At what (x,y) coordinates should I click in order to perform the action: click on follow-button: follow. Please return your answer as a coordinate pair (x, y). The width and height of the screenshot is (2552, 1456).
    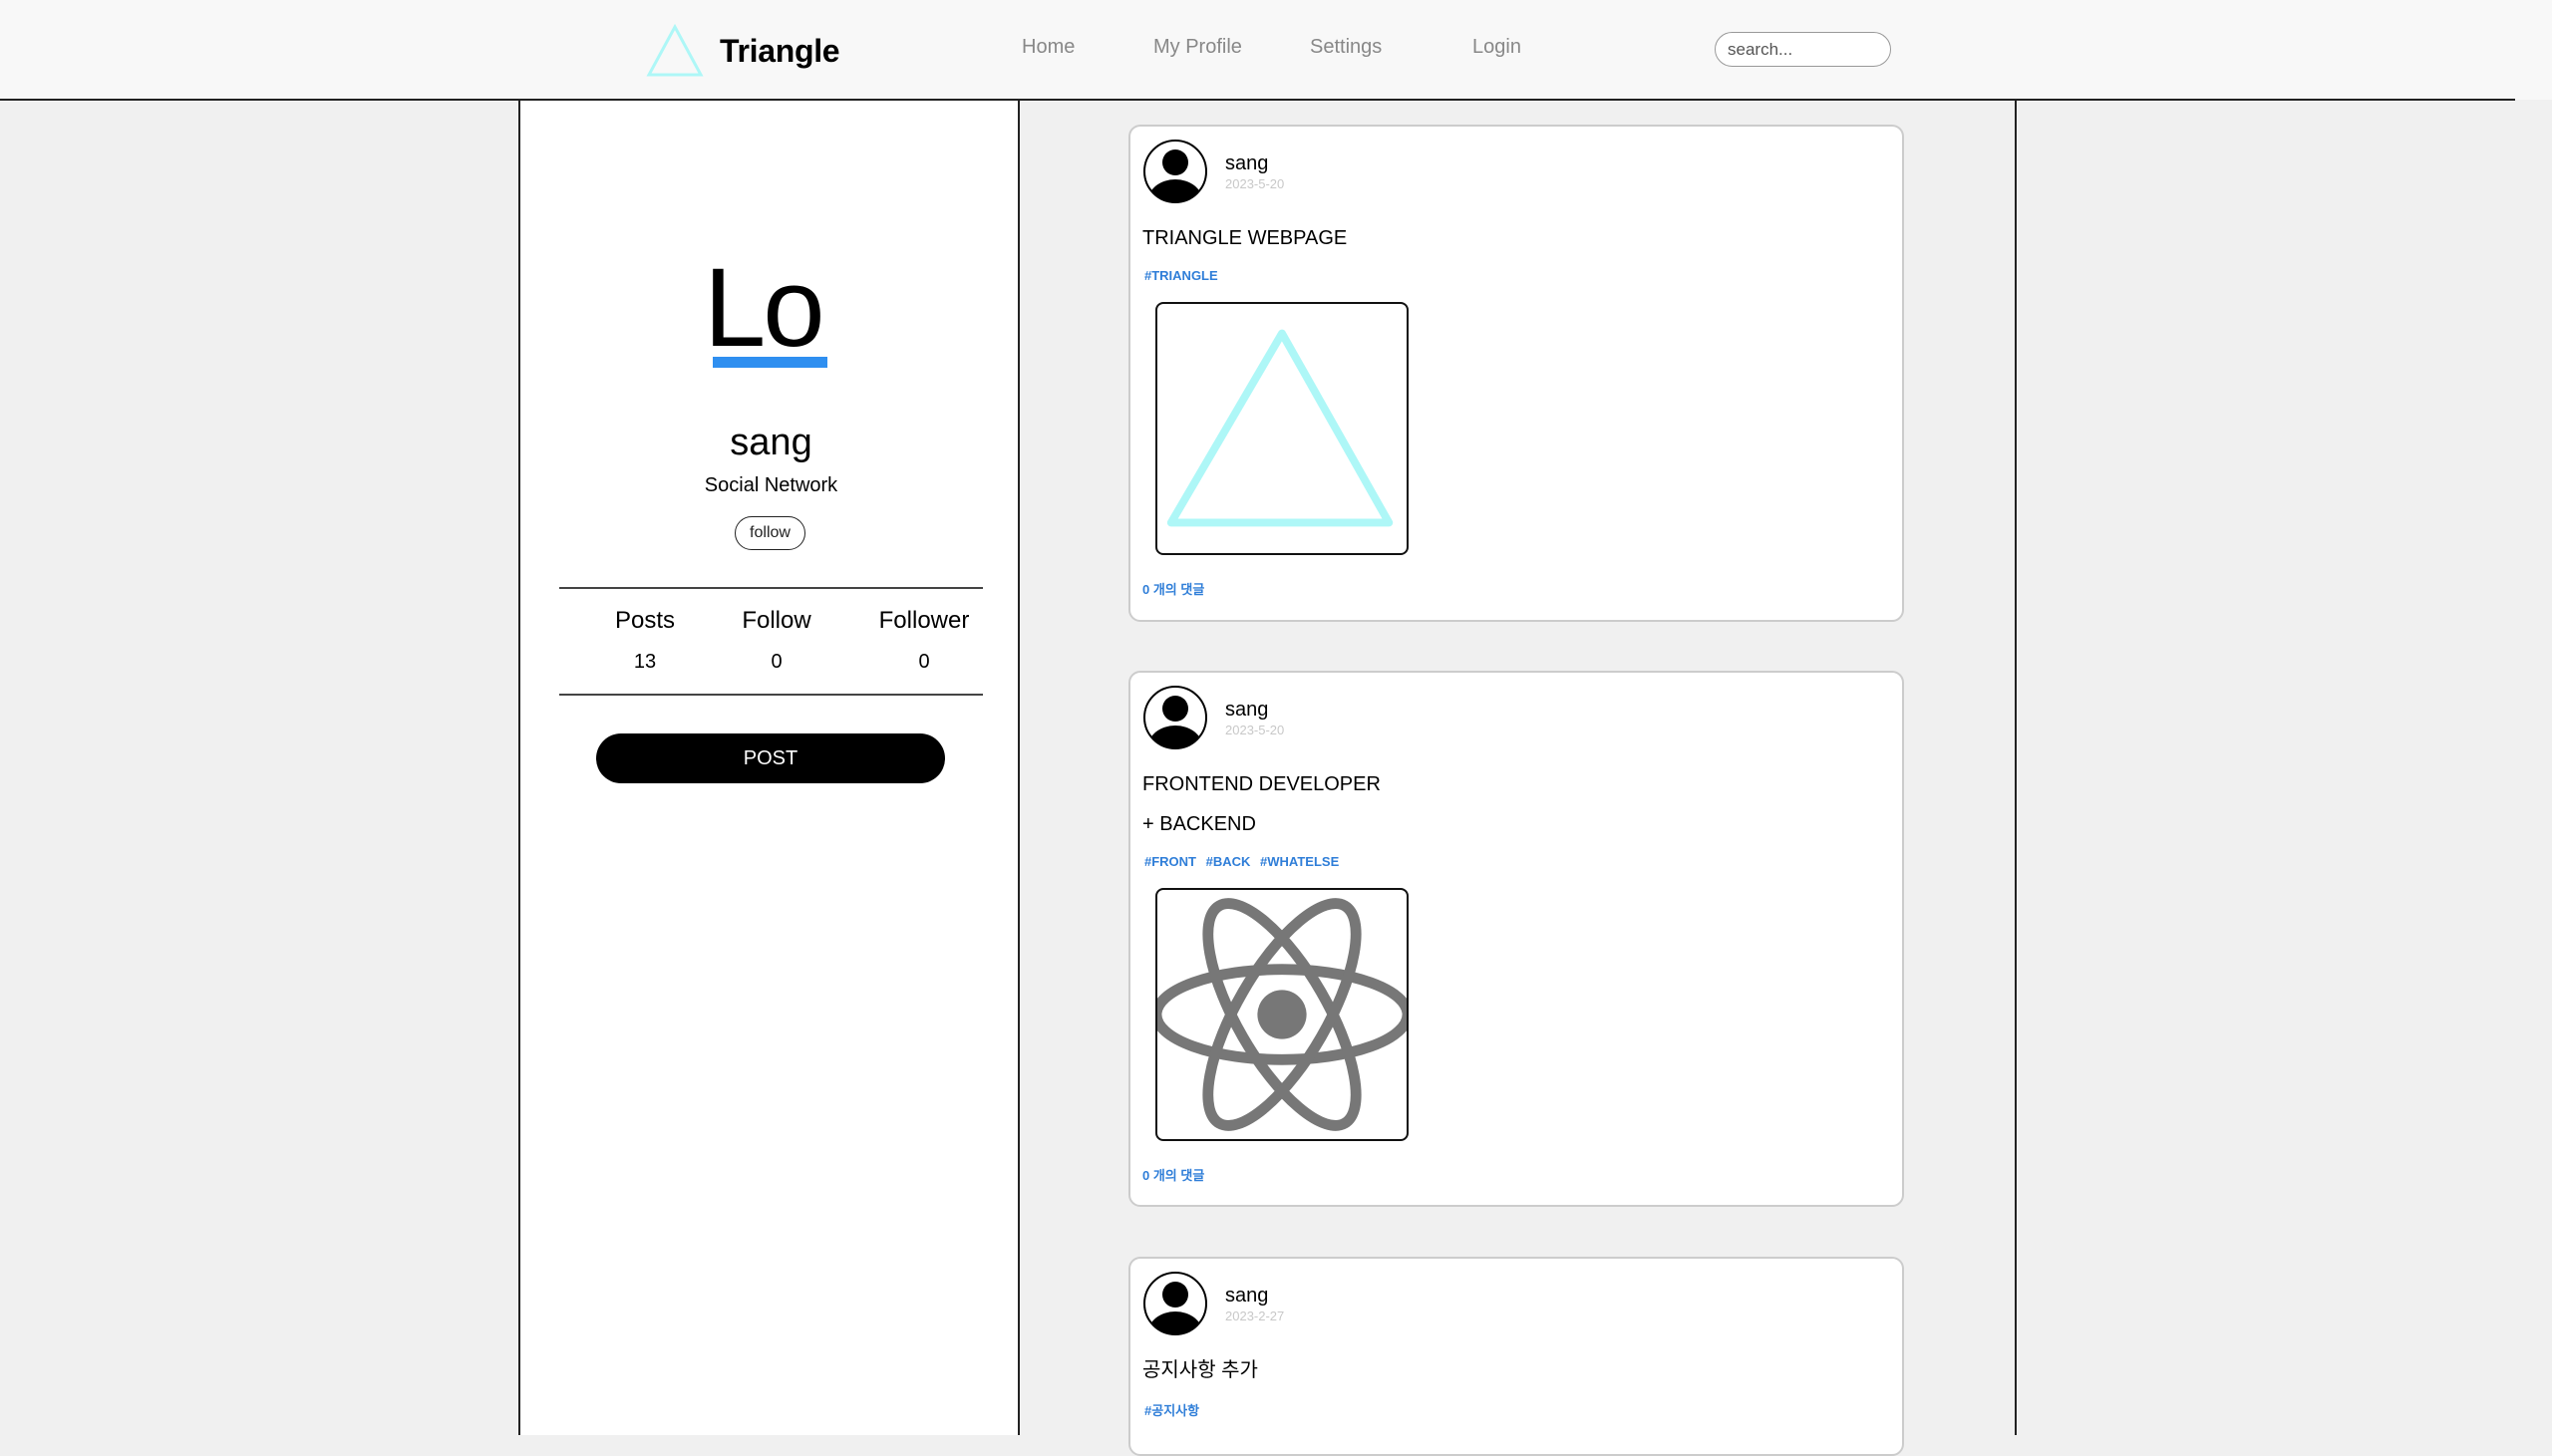
    Looking at the image, I should click on (770, 533).